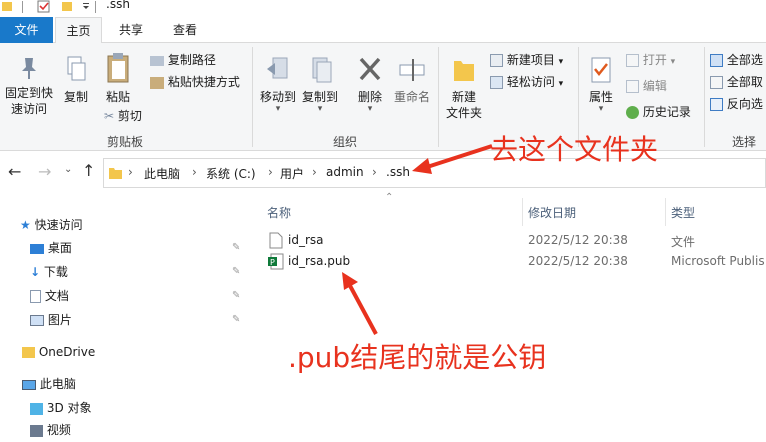 The image size is (766, 442). I want to click on annotation-go-to-folder: 去这个文件夹, so click(574, 149).